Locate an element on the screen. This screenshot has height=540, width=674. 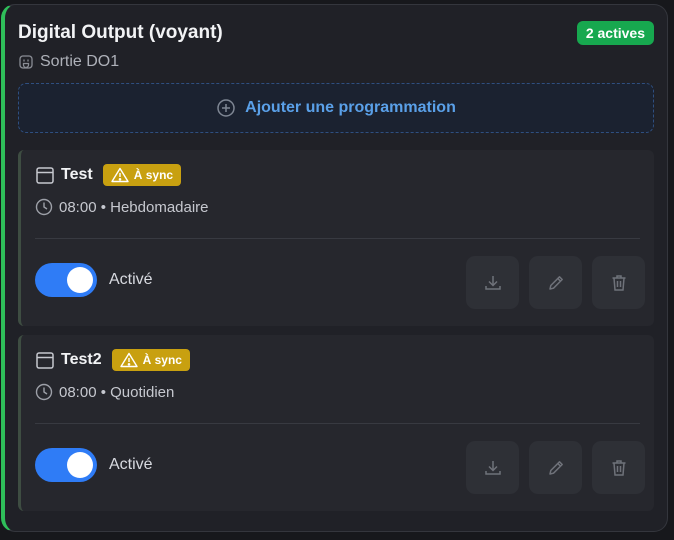
plug-icon is located at coordinates (26, 62).